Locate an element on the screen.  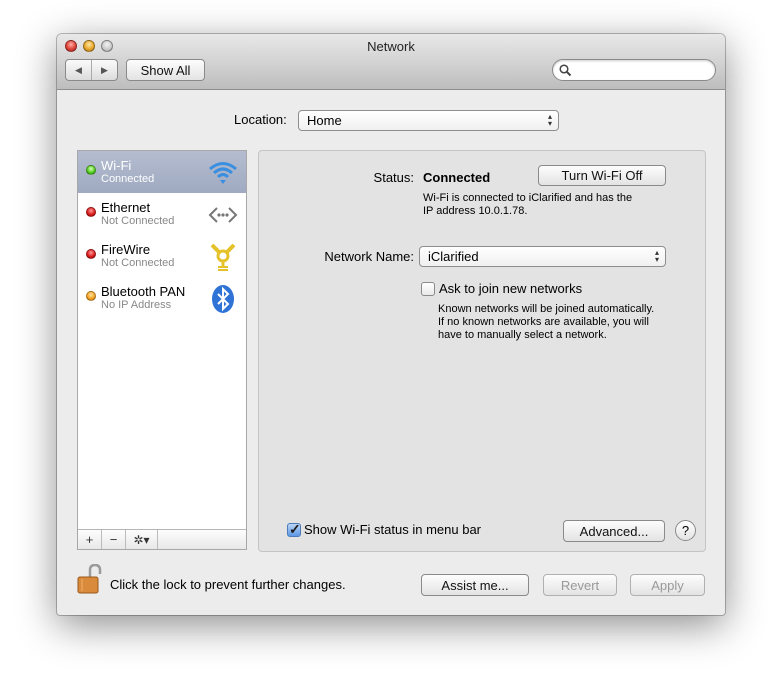
status-indicator-green is located at coordinates (91, 170).